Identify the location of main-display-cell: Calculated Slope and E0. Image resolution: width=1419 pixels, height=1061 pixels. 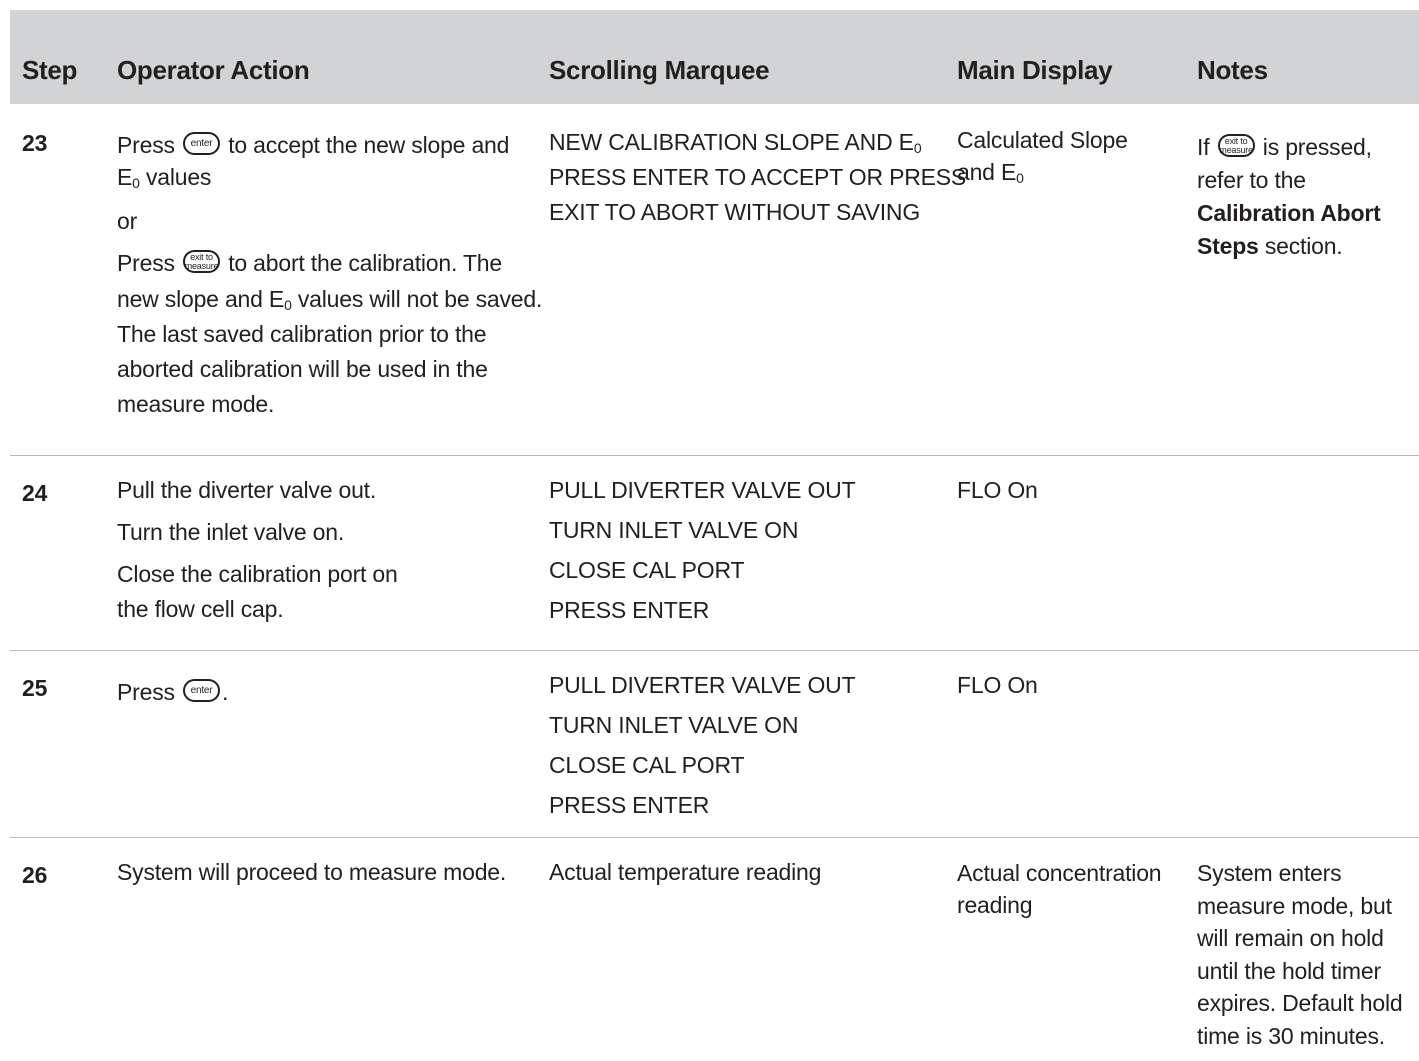
(1042, 156).